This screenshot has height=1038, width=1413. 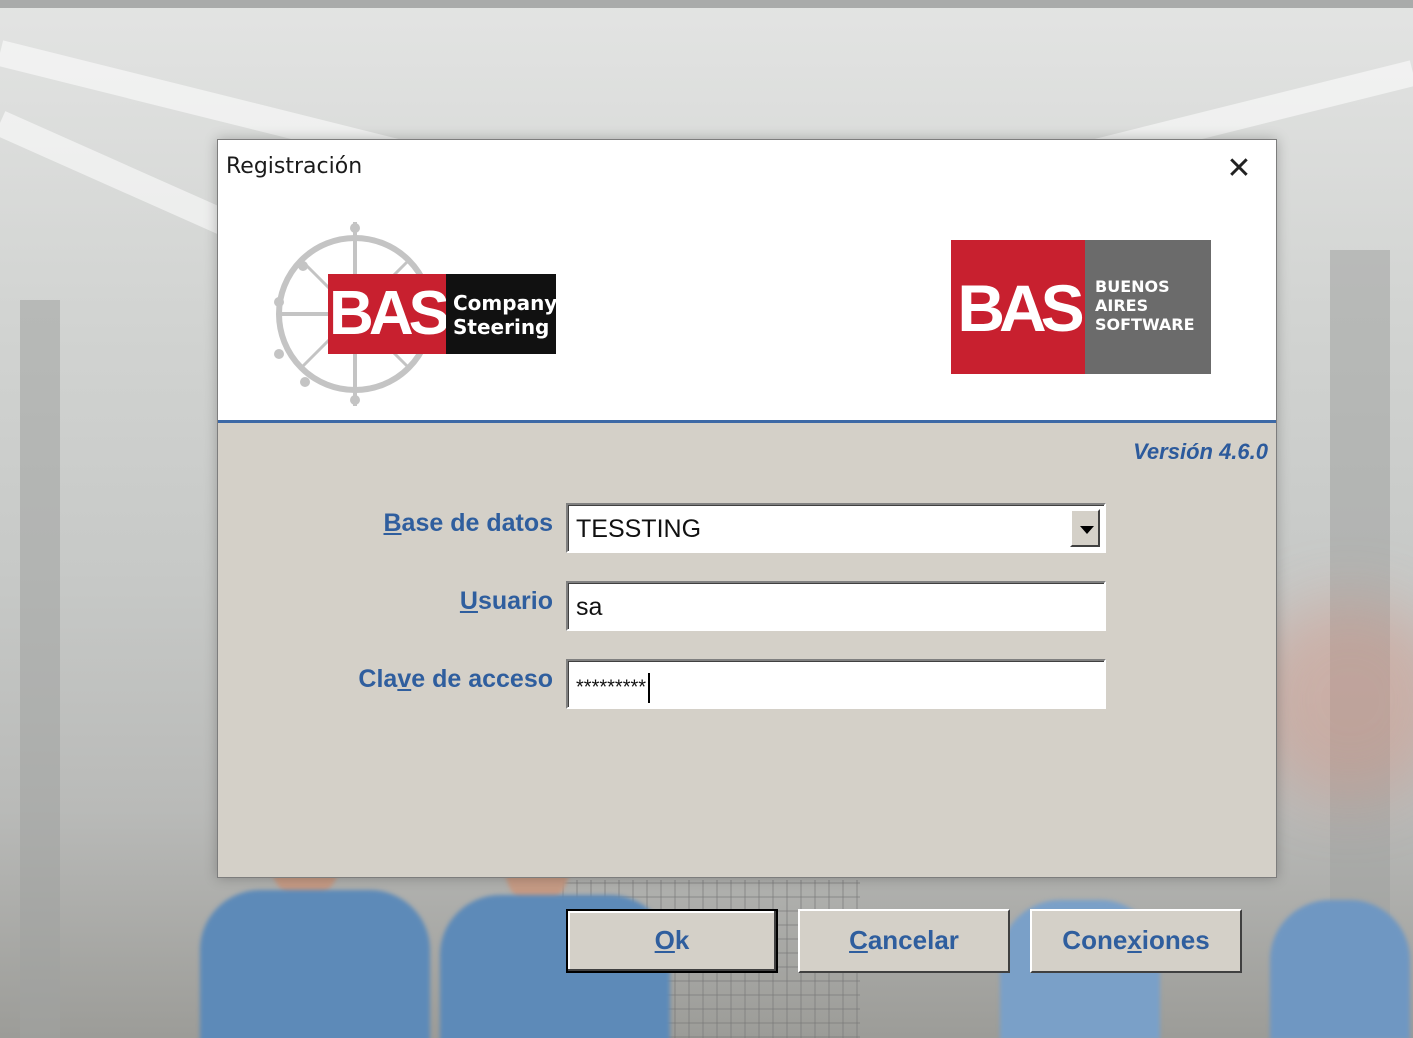 What do you see at coordinates (505, 303) in the screenshot?
I see `logo-text-company: Company` at bounding box center [505, 303].